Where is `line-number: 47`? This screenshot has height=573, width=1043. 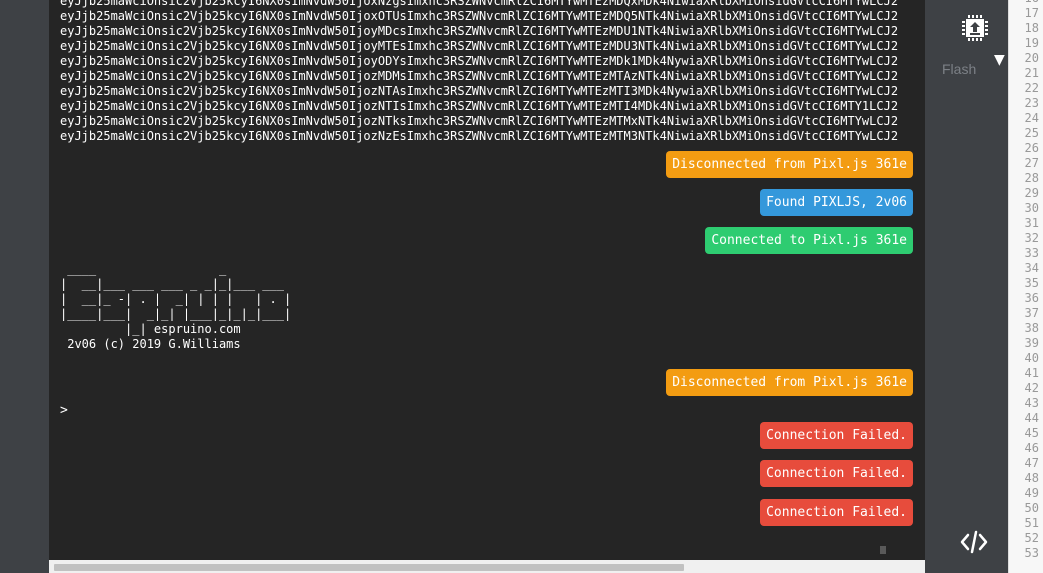 line-number: 47 is located at coordinates (1031, 463).